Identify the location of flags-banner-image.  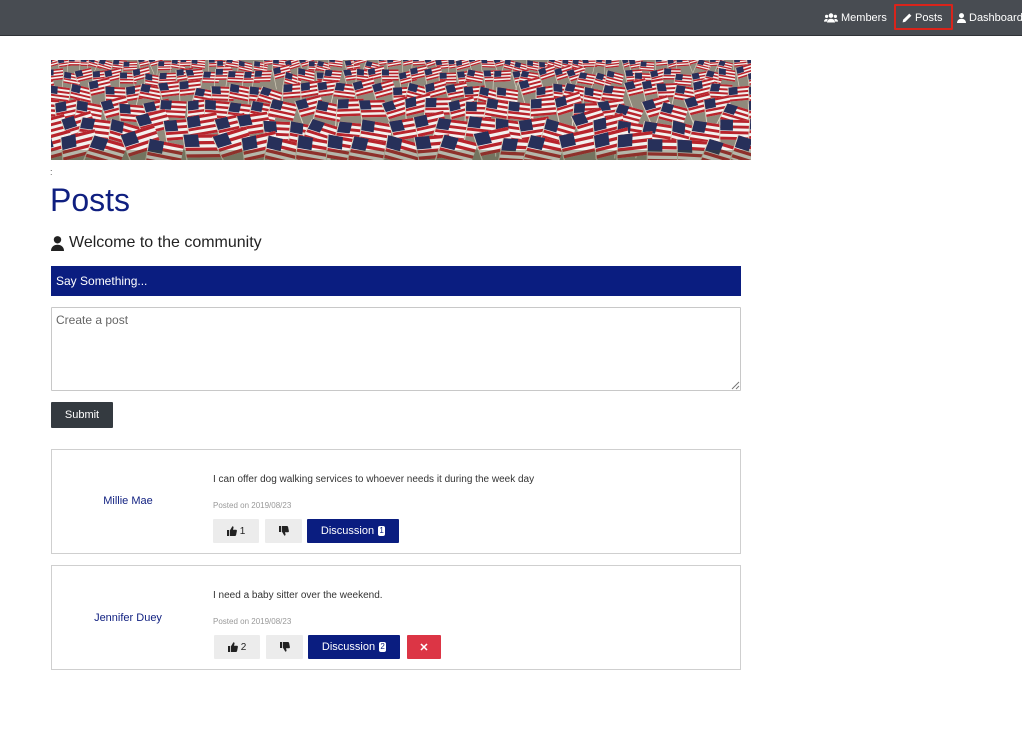
(401, 110).